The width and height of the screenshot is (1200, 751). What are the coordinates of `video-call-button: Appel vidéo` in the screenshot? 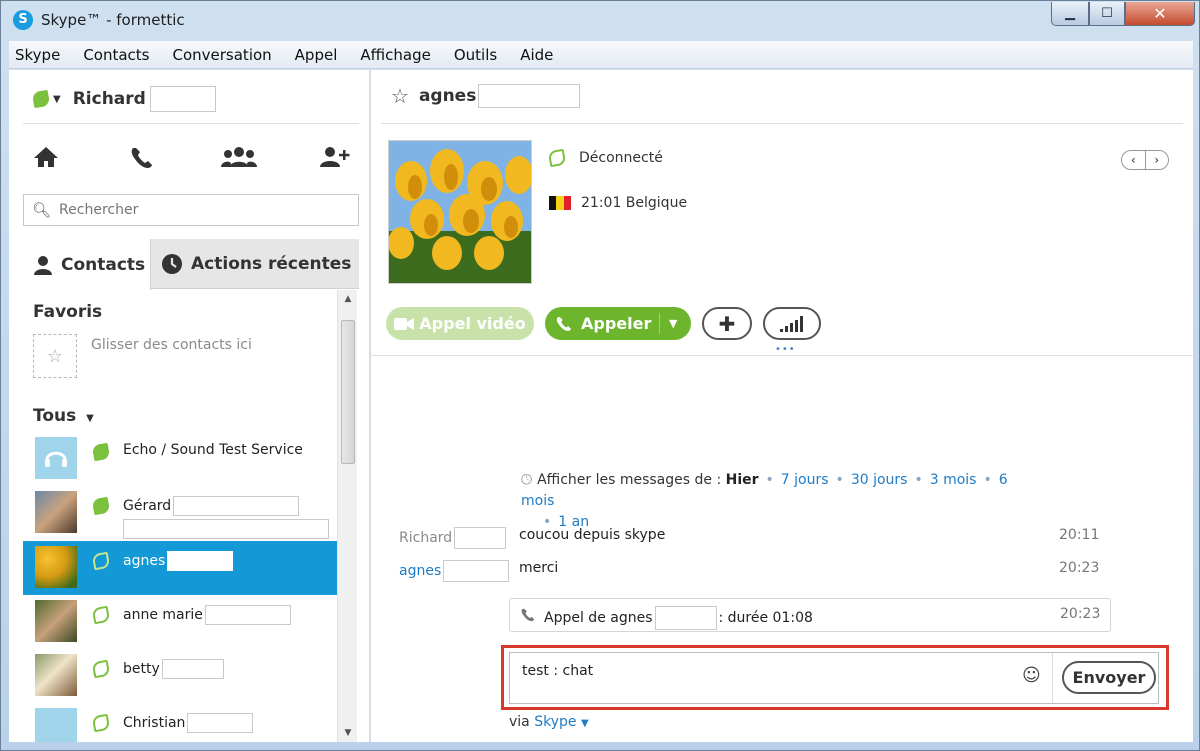 It's located at (460, 323).